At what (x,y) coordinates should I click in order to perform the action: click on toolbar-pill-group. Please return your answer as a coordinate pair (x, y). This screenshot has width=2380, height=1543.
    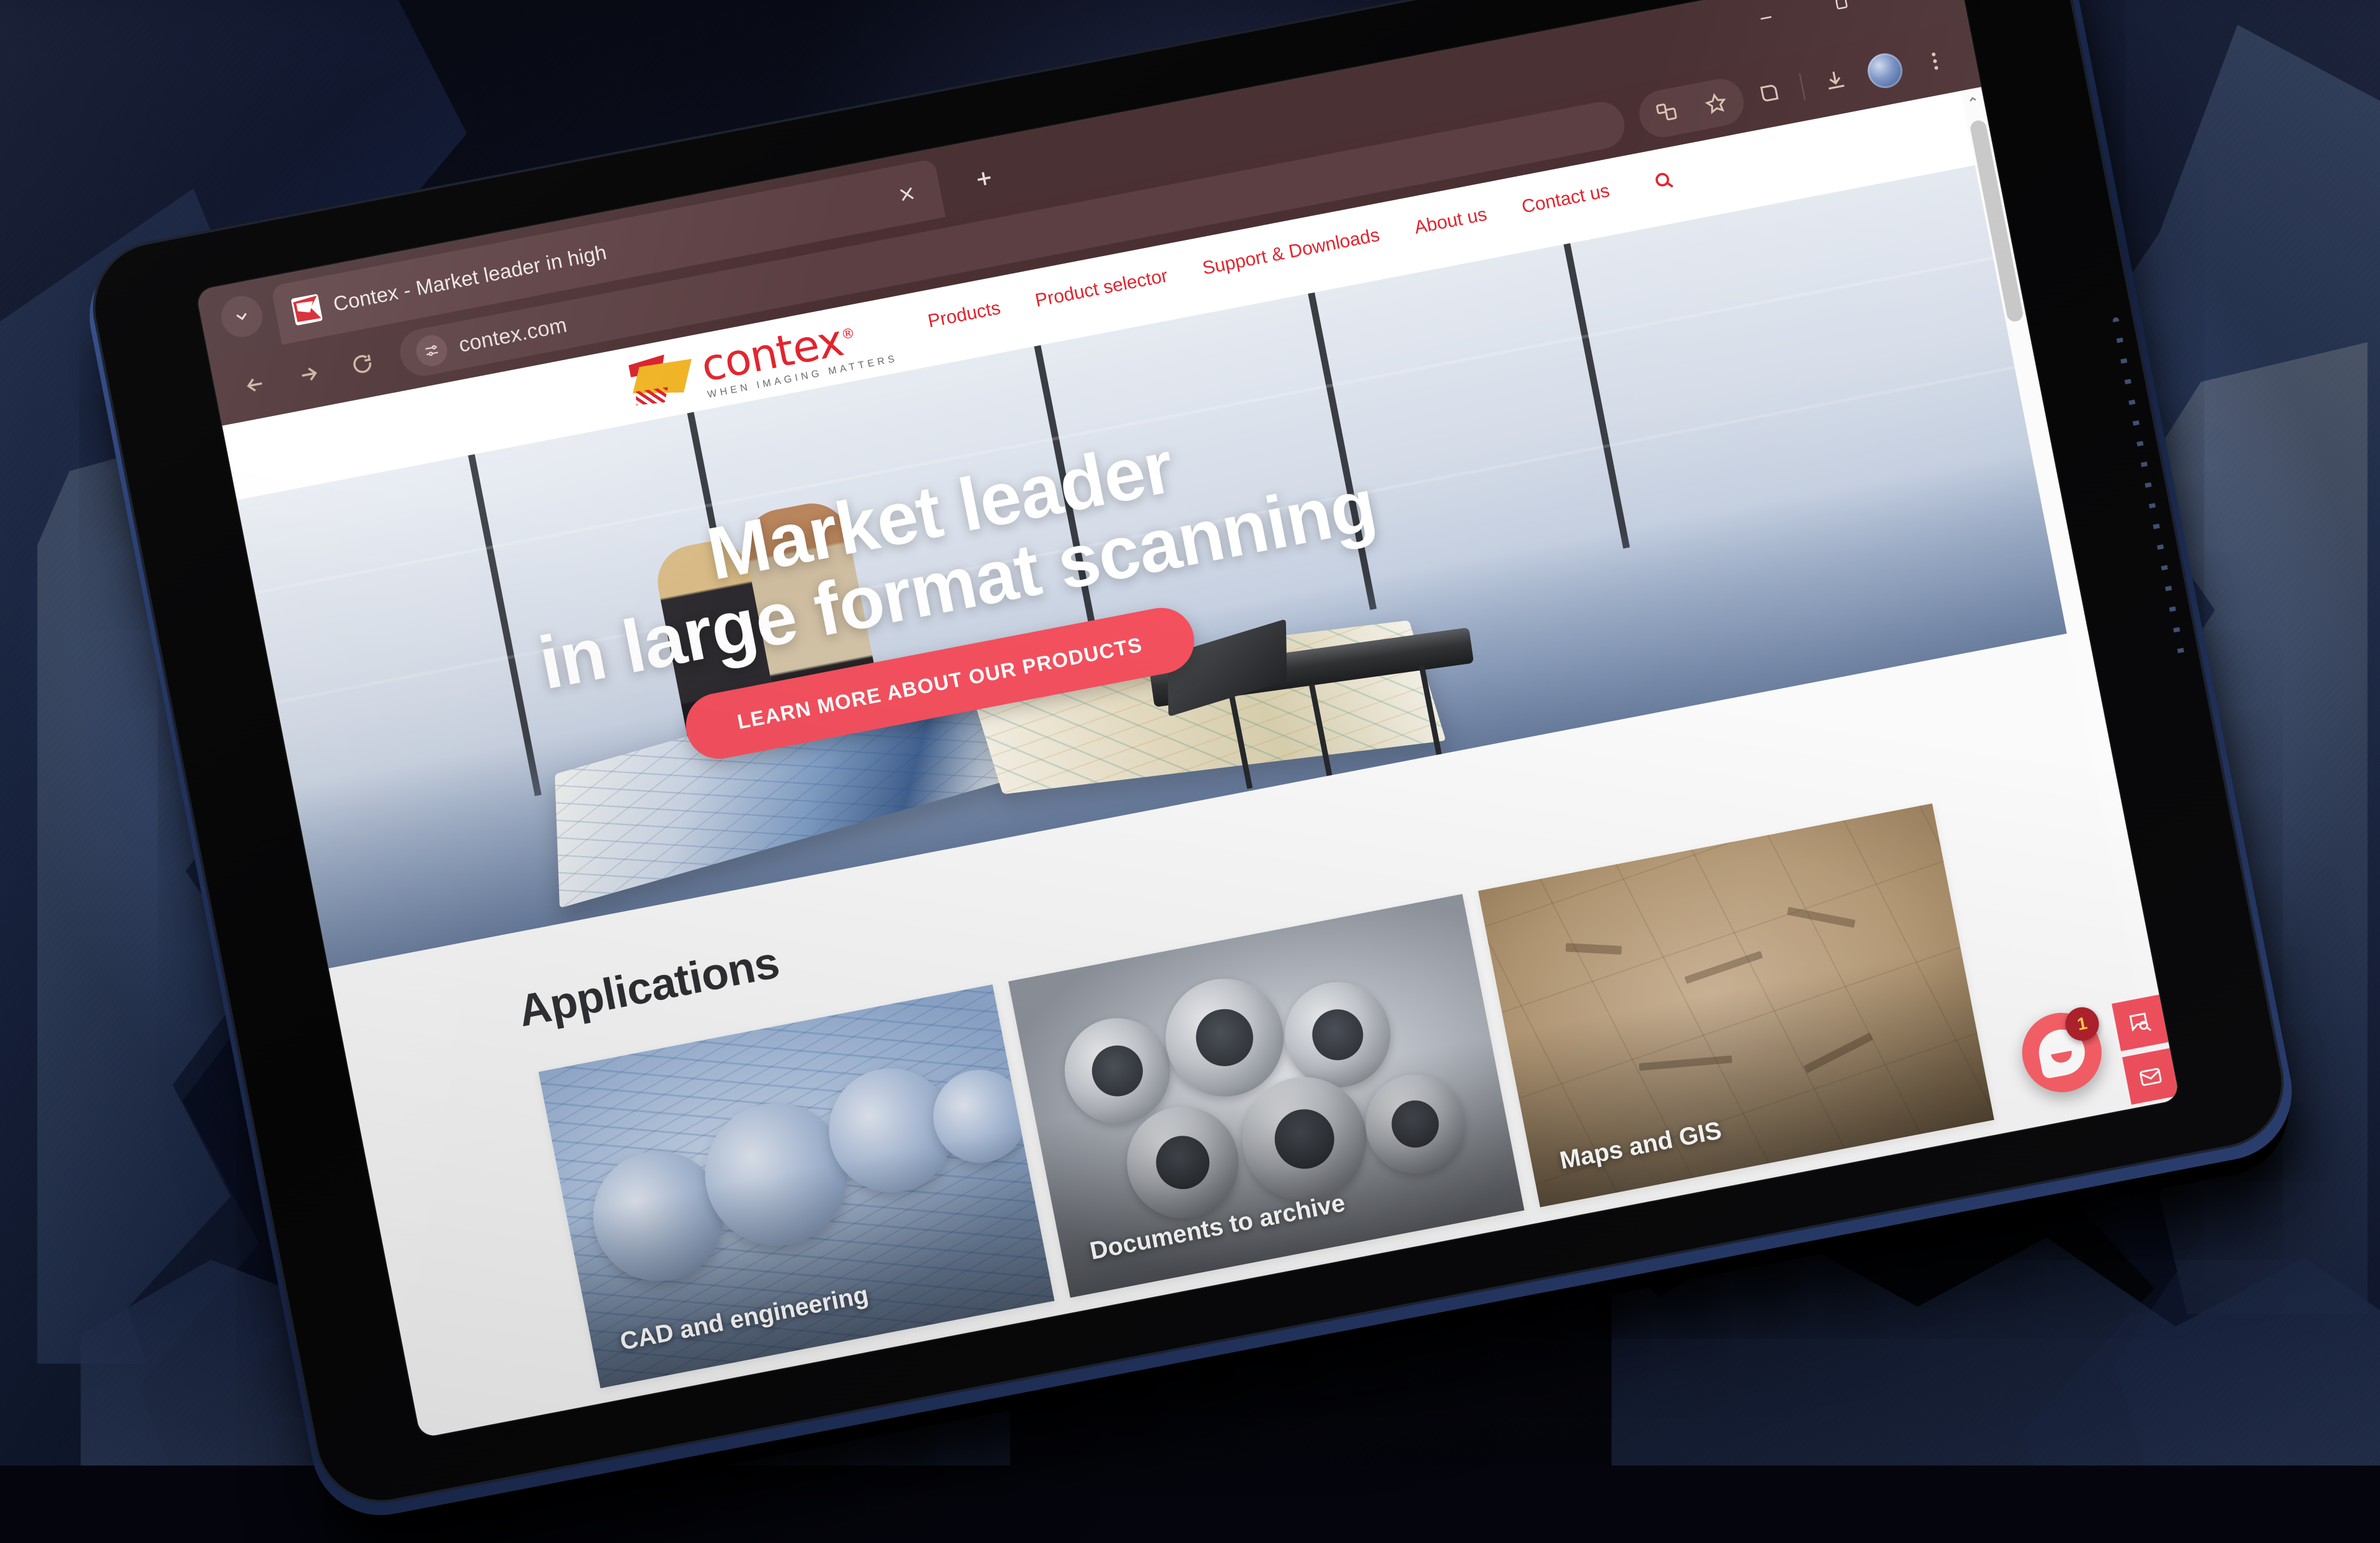
    Looking at the image, I should click on (1691, 108).